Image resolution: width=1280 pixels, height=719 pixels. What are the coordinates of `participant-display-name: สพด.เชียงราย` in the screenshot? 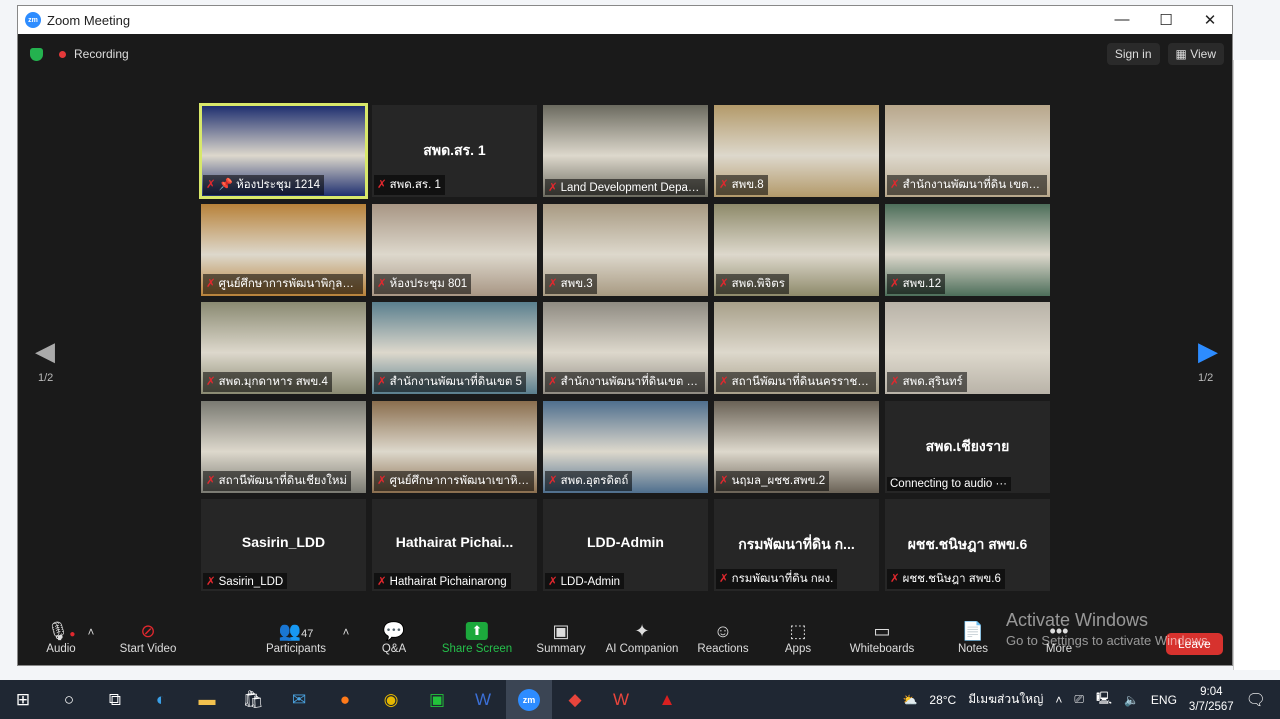 It's located at (967, 446).